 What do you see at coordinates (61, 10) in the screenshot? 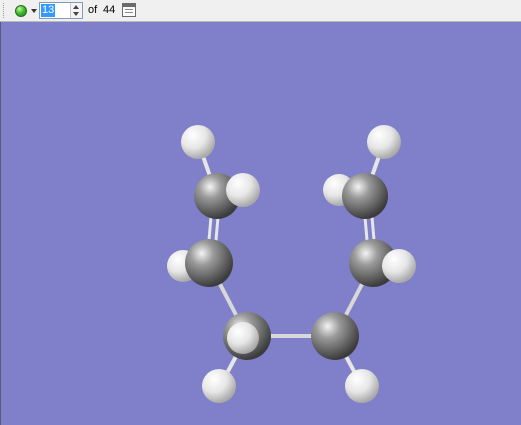
I see `frame-number-stepper: 13` at bounding box center [61, 10].